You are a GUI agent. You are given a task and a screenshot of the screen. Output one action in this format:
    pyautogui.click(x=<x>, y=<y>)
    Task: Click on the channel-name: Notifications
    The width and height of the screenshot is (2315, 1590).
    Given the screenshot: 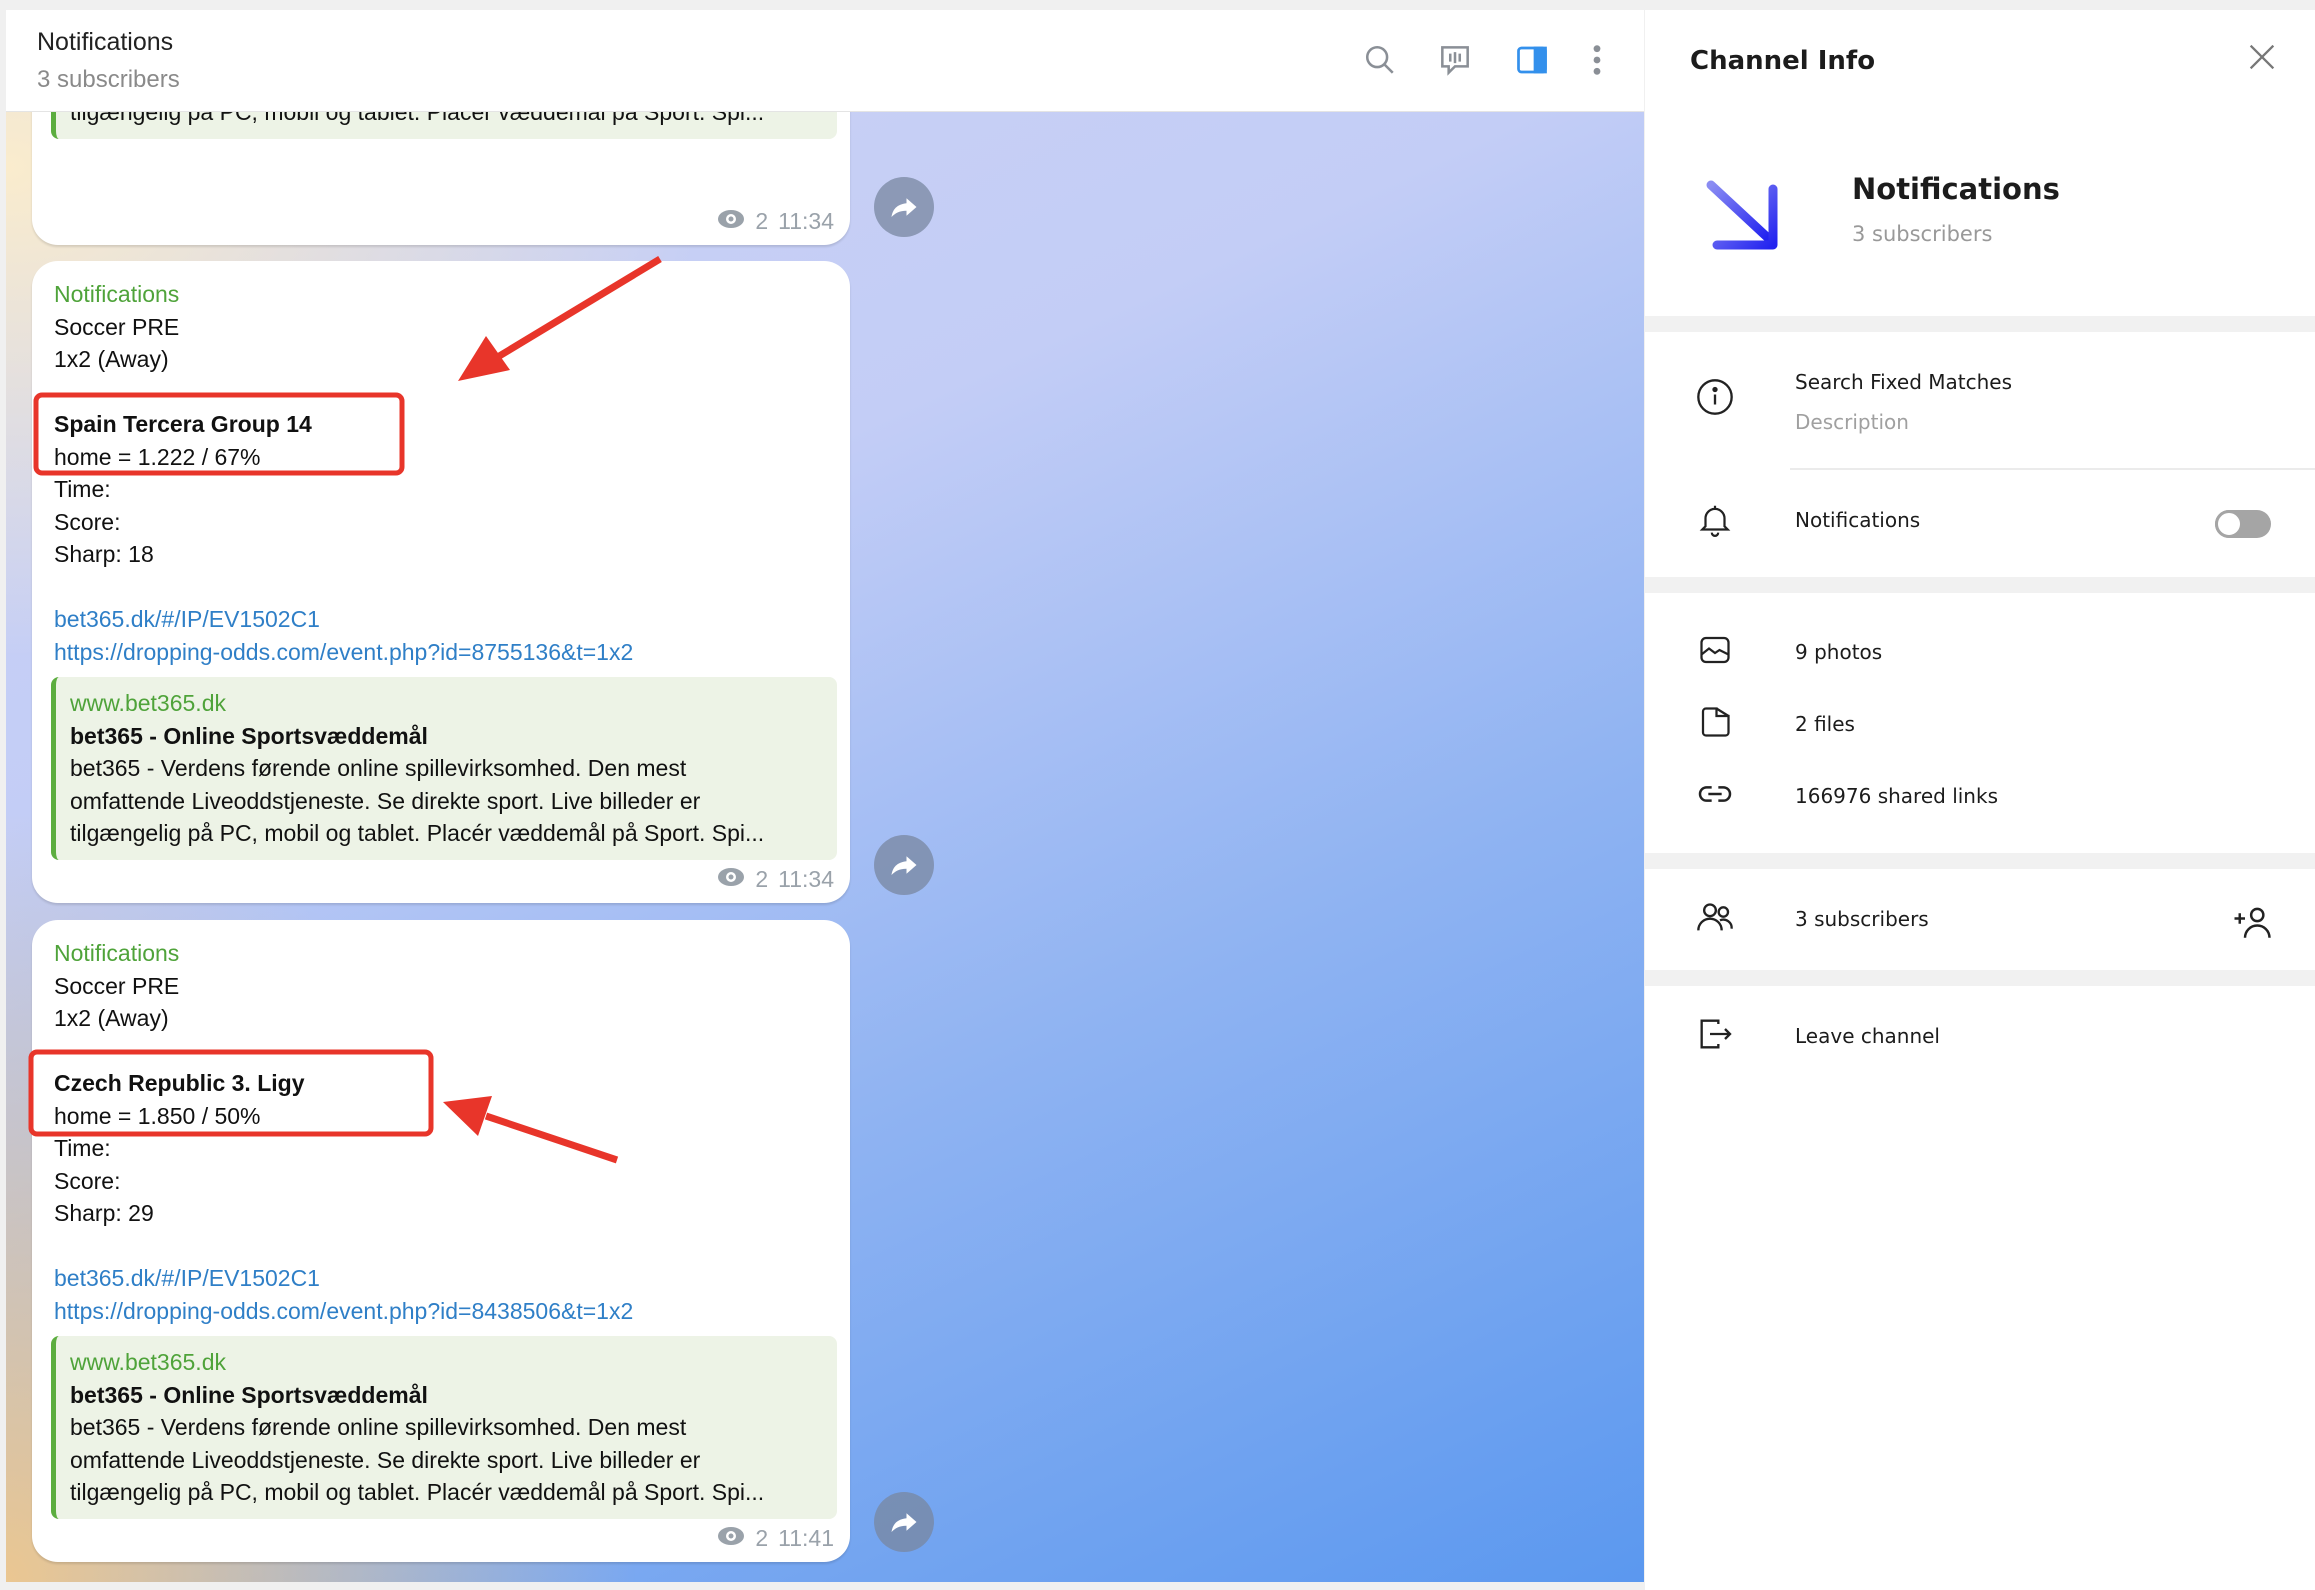 What is the action you would take?
    pyautogui.click(x=1956, y=189)
    